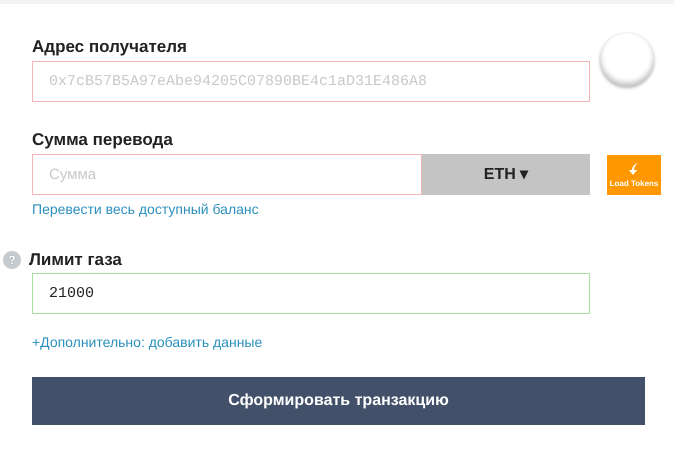 The image size is (674, 452). I want to click on field-label: Лимит газа, so click(75, 259).